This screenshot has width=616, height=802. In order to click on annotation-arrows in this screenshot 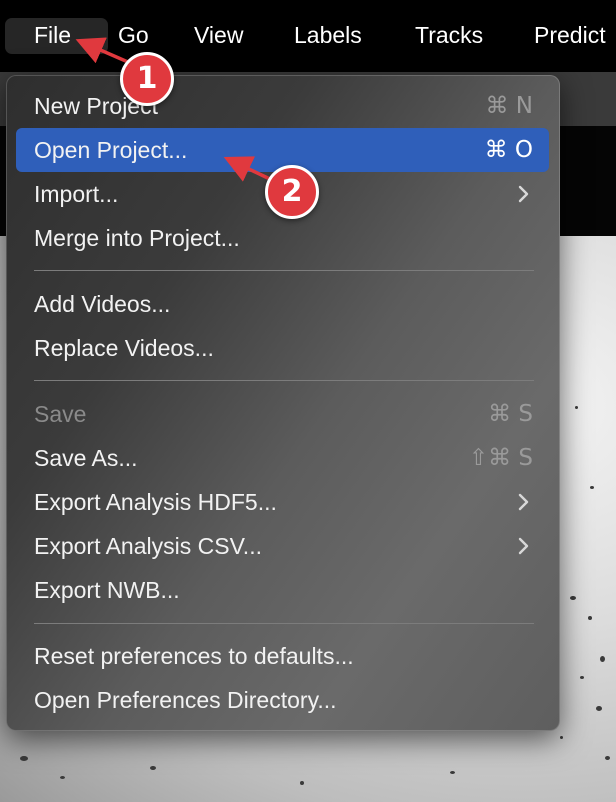, I will do `click(174, 109)`.